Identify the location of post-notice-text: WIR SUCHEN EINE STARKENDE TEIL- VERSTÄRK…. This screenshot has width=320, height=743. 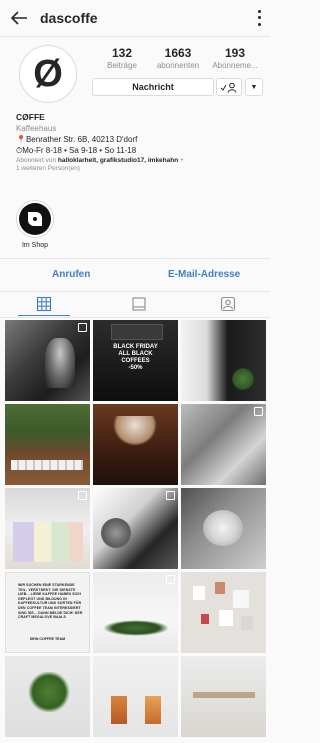
(50, 601).